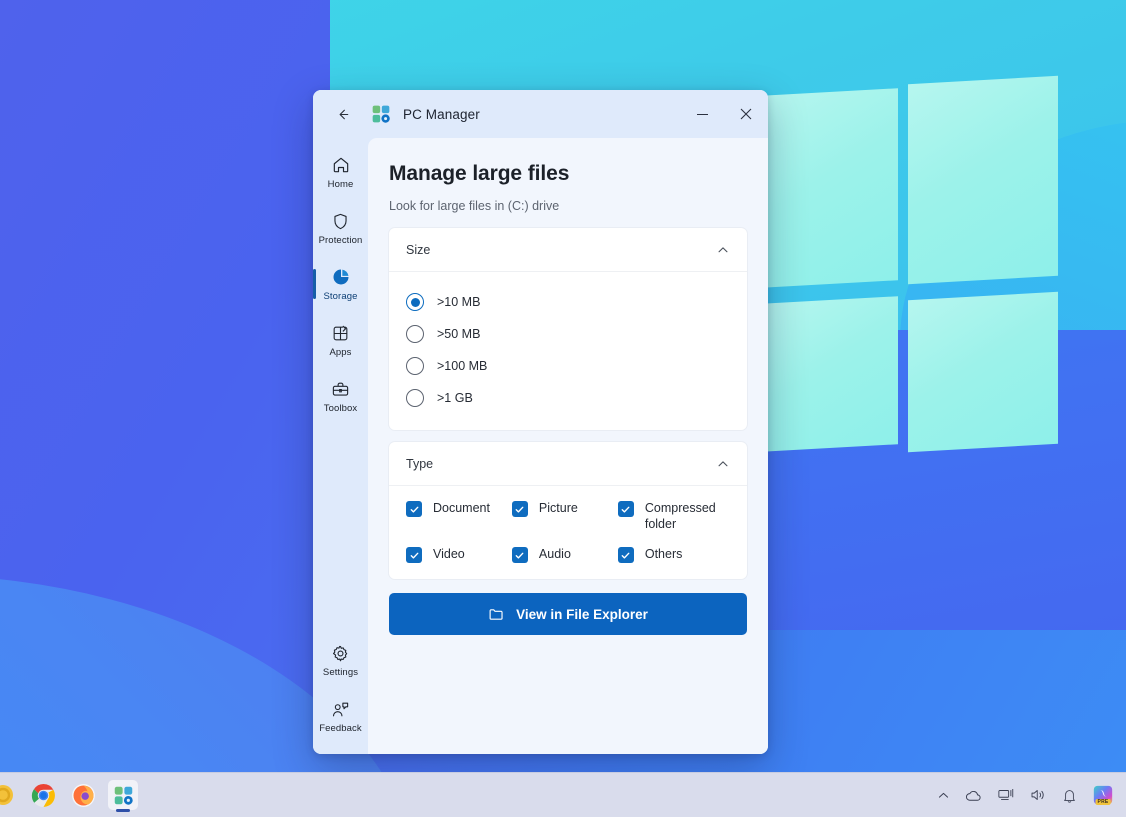 This screenshot has height=817, width=1126. Describe the element at coordinates (43, 795) in the screenshot. I see `chrome-icon` at that location.